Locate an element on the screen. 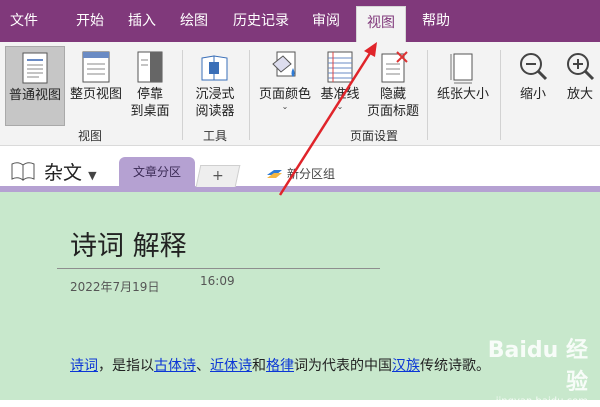 This screenshot has height=407, width=600. immersive-reader-button: 沉浸式 阅读器 is located at coordinates (215, 86).